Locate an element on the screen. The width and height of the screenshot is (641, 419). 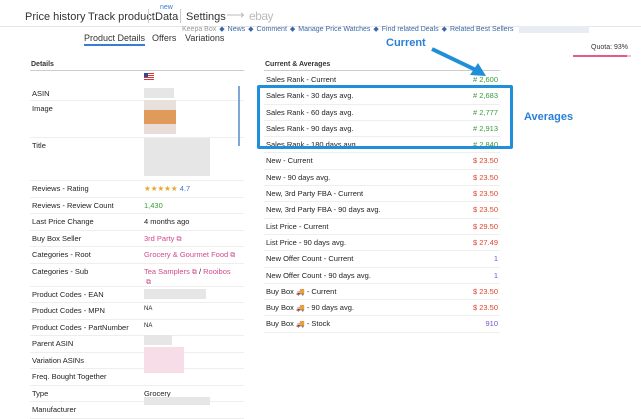
buybox-row: Buy Box 🚚 - 90 days avg. $ 23.50 is located at coordinates (382, 308).